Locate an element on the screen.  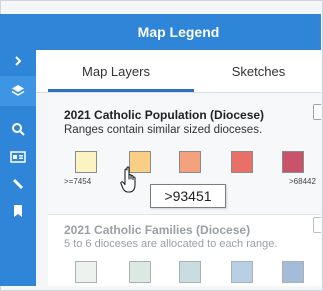
layer-title: 2021 Catholic Population (Diocese) is located at coordinates (164, 115).